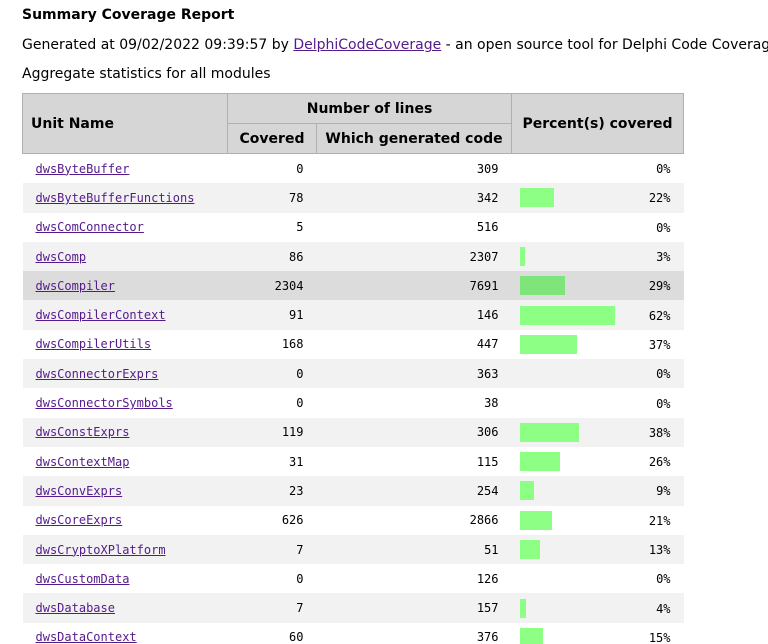  I want to click on generated-lines-cell: 2866, so click(414, 520).